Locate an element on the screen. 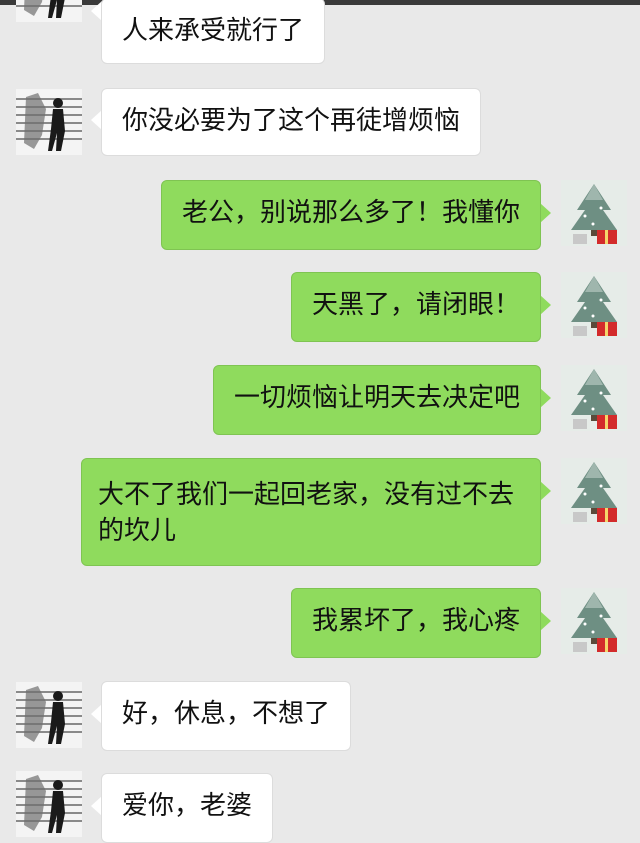  message-text: 老公，别说那么多了！我懂你 is located at coordinates (350, 213).